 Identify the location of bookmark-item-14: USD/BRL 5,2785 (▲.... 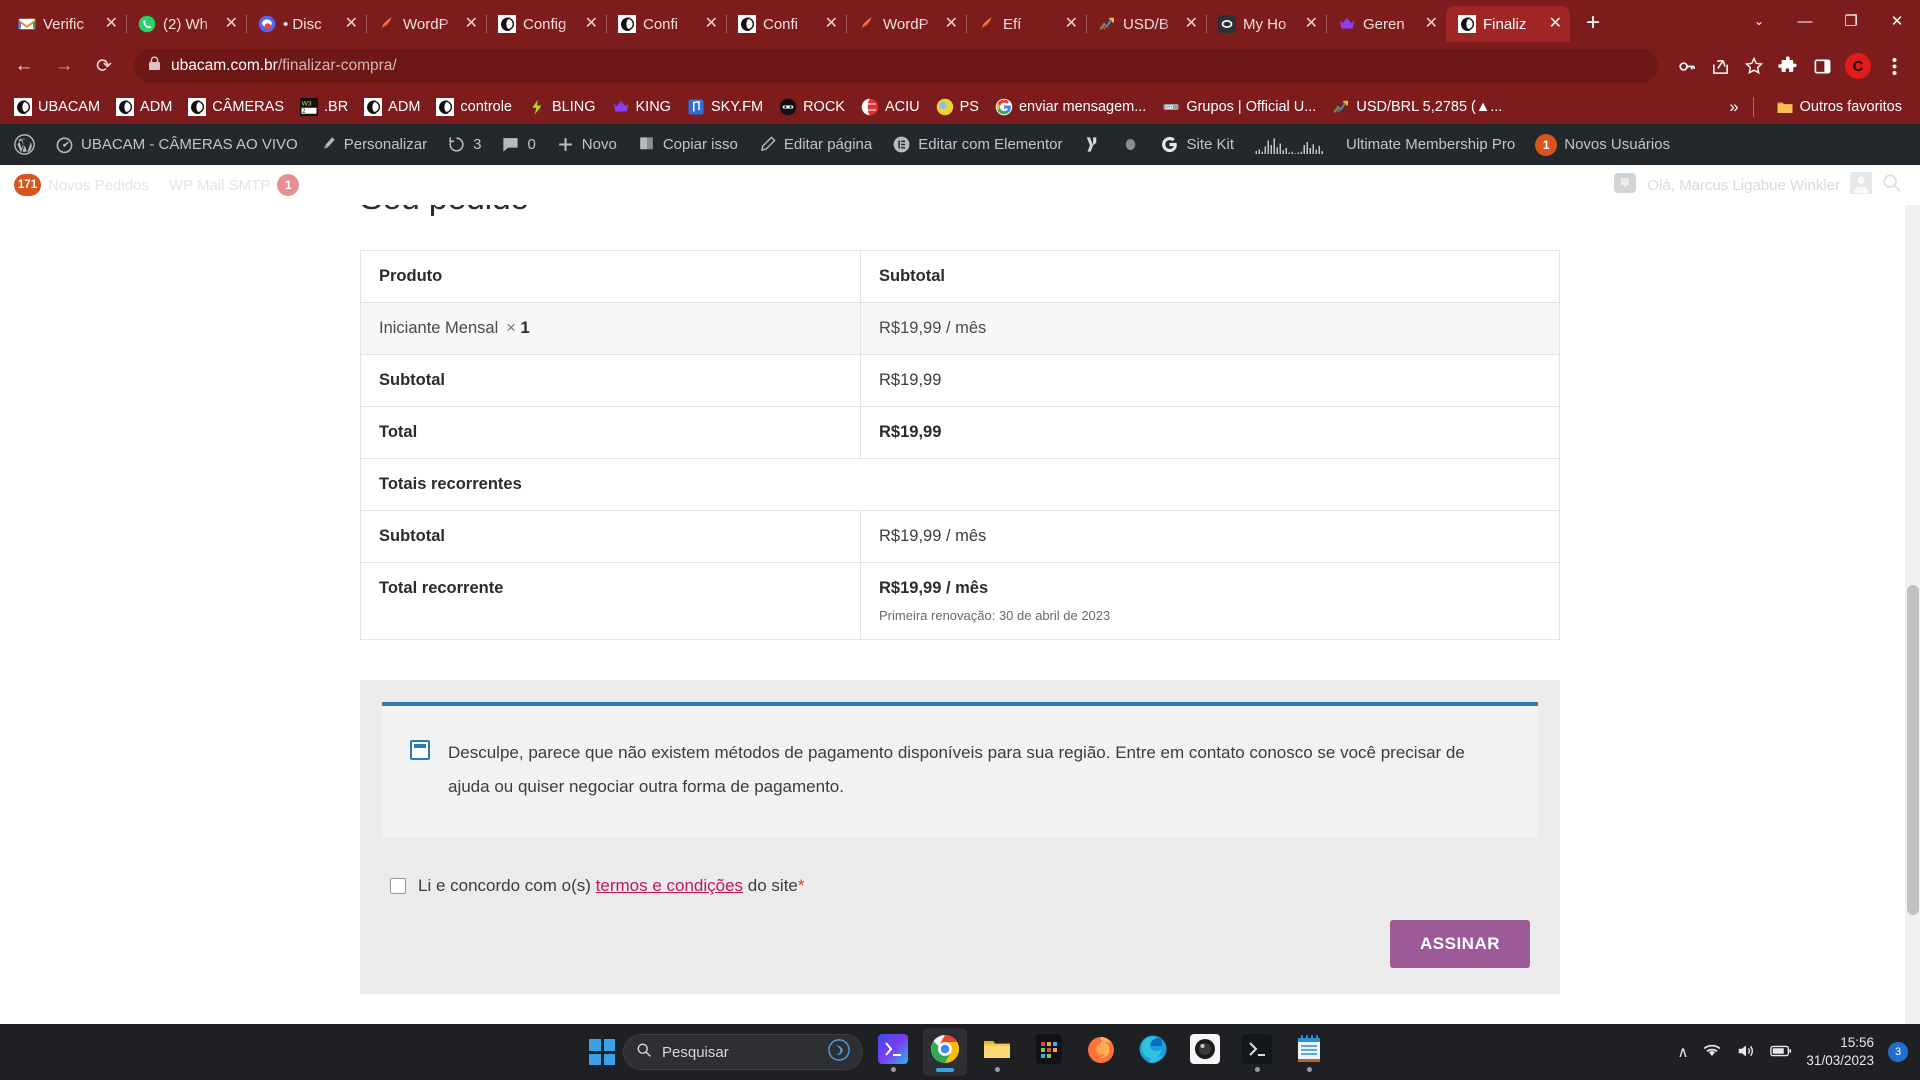
(1417, 107).